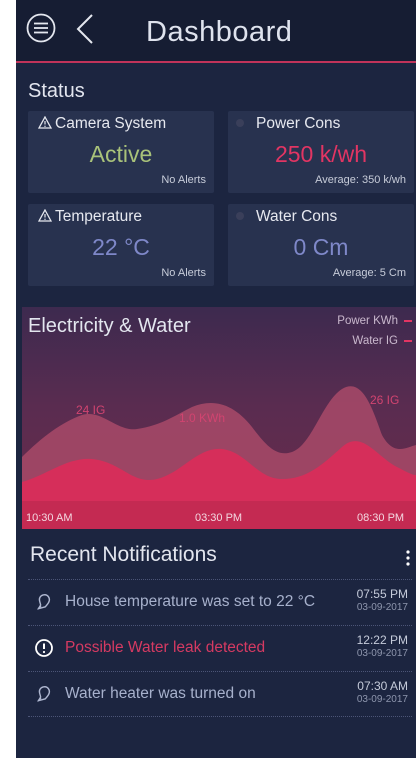  I want to click on time-label: 10:30 AM, so click(49, 518).